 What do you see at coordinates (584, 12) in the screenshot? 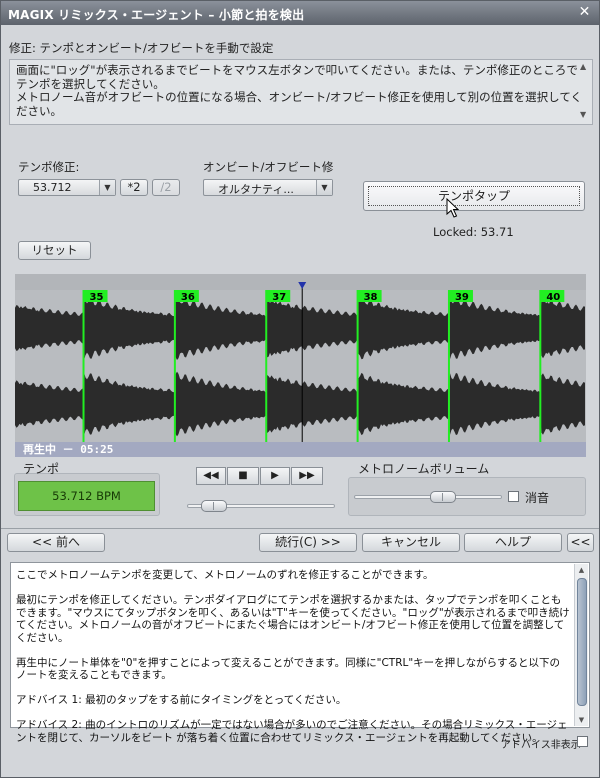
I see `close-icon: ✕` at bounding box center [584, 12].